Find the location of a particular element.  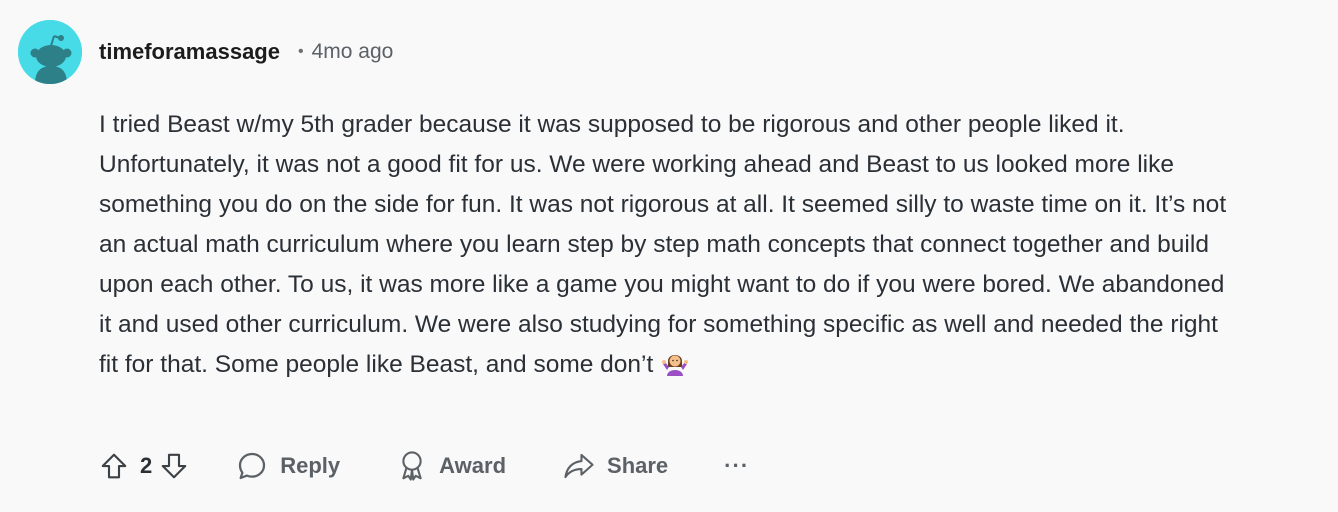

reply-button: Reply is located at coordinates (288, 466).